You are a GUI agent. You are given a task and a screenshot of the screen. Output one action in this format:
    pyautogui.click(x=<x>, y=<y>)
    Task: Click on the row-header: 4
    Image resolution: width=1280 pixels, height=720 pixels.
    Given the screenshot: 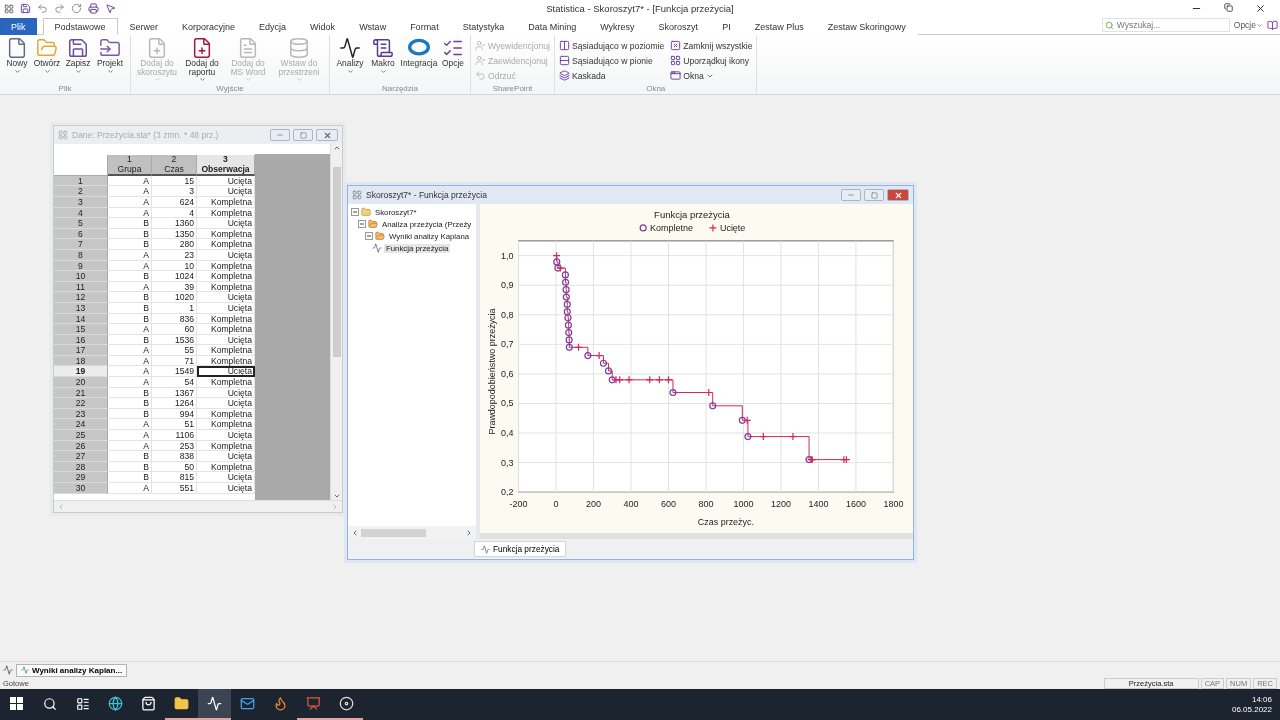 What is the action you would take?
    pyautogui.click(x=81, y=213)
    